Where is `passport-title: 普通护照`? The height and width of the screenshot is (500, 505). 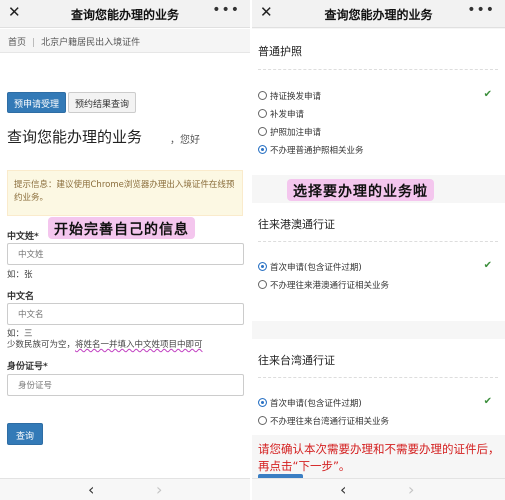
passport-title: 普通护照 is located at coordinates (280, 51).